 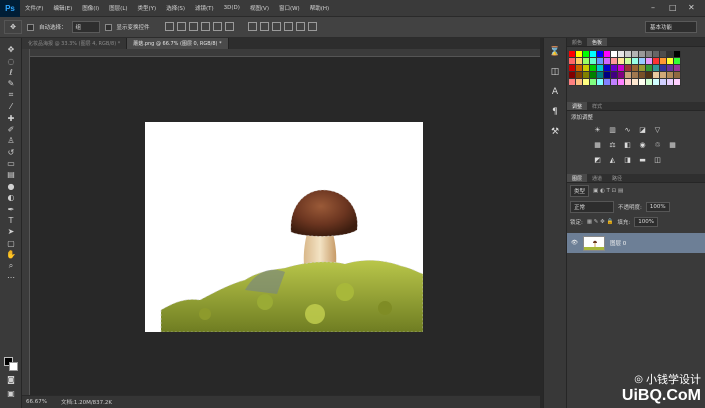 I want to click on properties-panel-icon: ◫, so click(x=555, y=72).